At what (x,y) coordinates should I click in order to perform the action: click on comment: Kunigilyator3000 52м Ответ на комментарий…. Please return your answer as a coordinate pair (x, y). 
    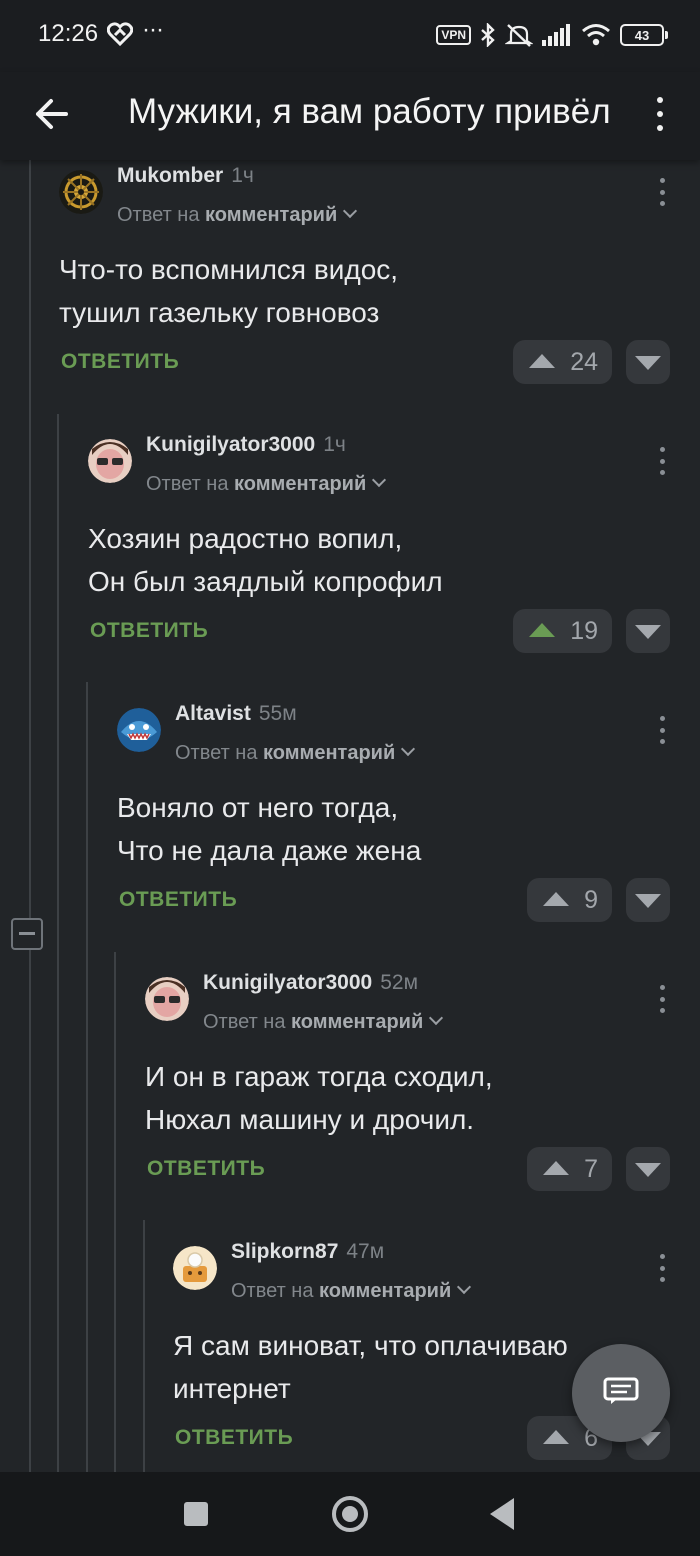
    Looking at the image, I should click on (407, 1087).